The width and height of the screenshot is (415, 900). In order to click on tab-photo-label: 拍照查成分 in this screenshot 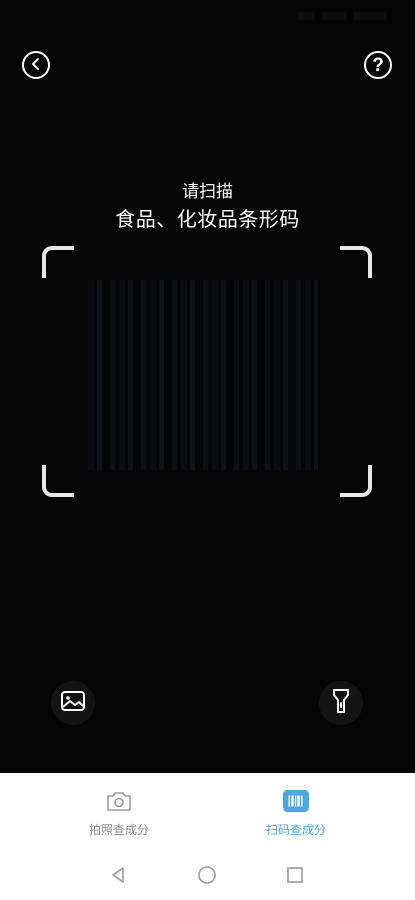, I will do `click(118, 830)`.